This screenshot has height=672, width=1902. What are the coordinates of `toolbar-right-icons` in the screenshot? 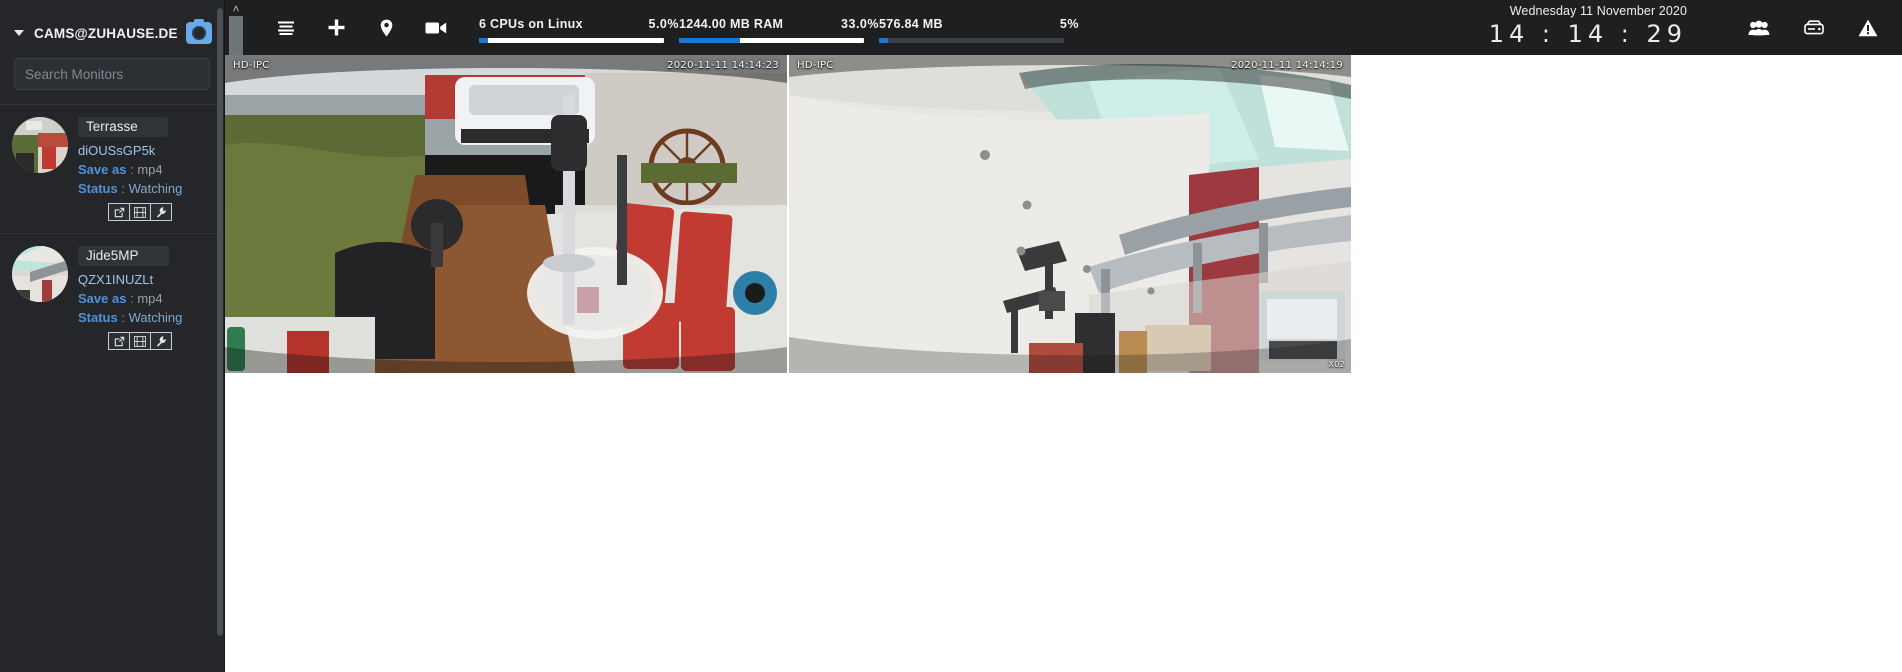 It's located at (1813, 27).